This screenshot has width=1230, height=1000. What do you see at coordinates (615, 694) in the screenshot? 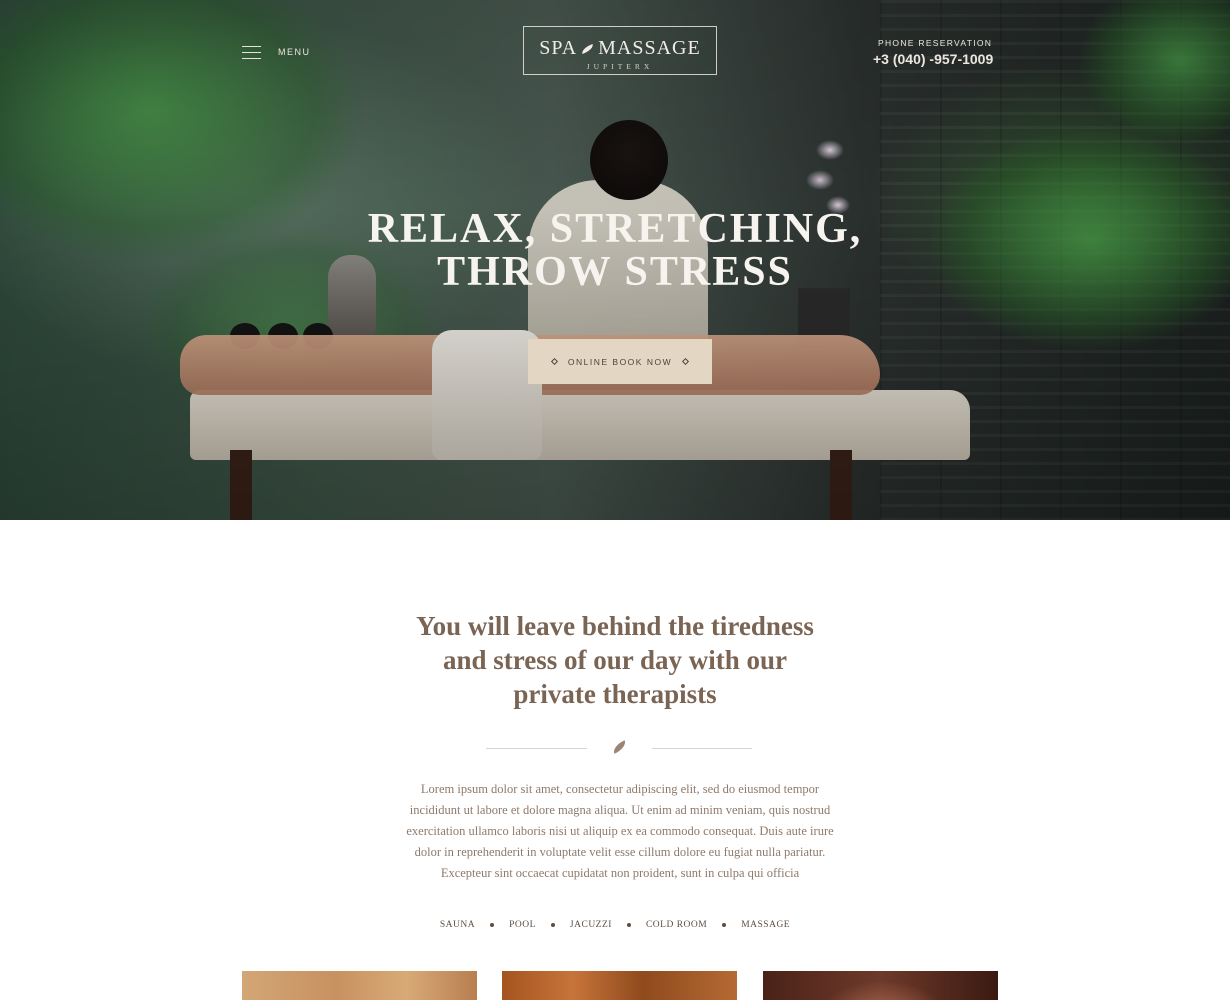
I see `intro-heading-line: private therapists` at bounding box center [615, 694].